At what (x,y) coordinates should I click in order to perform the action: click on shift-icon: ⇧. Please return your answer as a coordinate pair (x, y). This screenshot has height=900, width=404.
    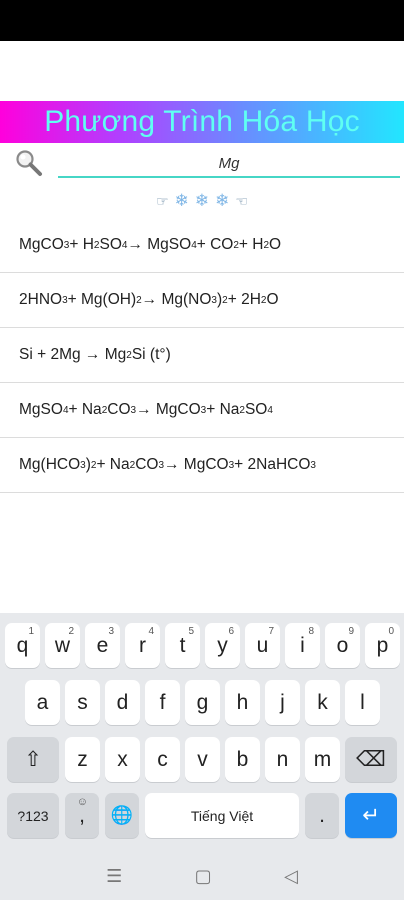
    Looking at the image, I should click on (33, 759).